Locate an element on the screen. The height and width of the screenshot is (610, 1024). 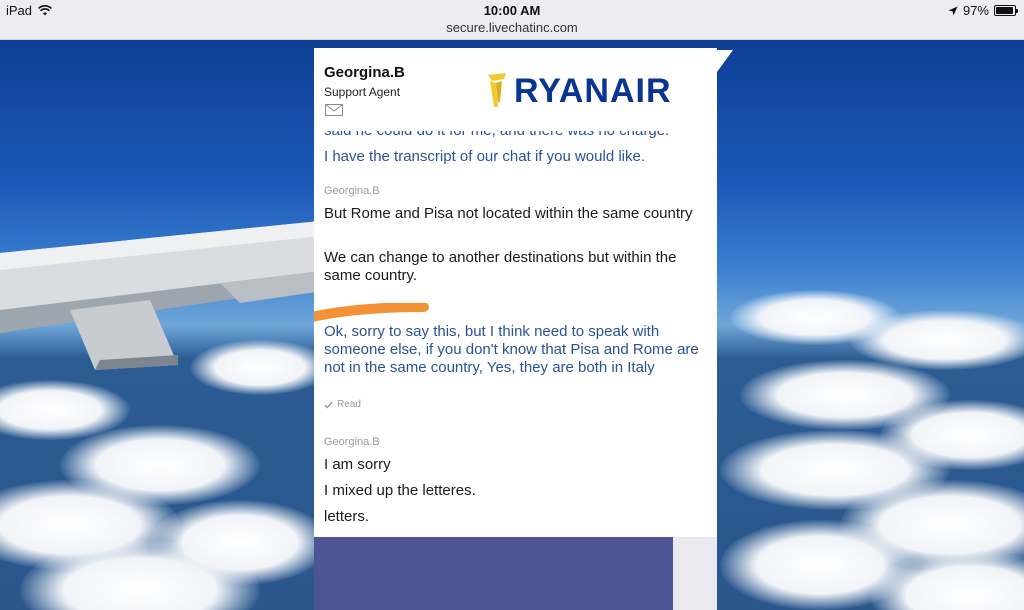
check-icon is located at coordinates (328, 405).